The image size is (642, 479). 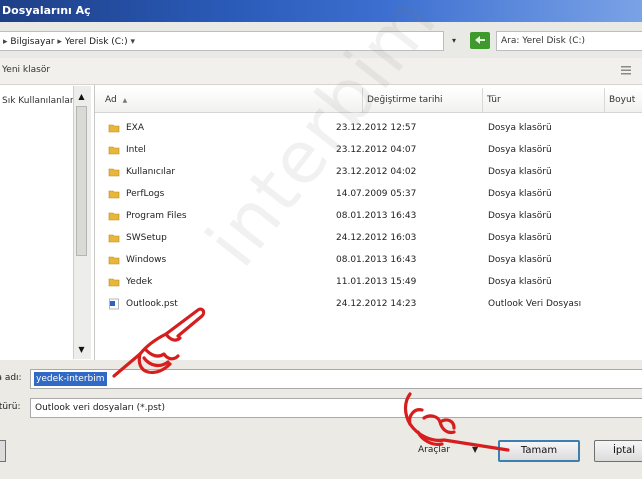 I want to click on search-input: Ara: Yerel Disk (C:), so click(x=569, y=41).